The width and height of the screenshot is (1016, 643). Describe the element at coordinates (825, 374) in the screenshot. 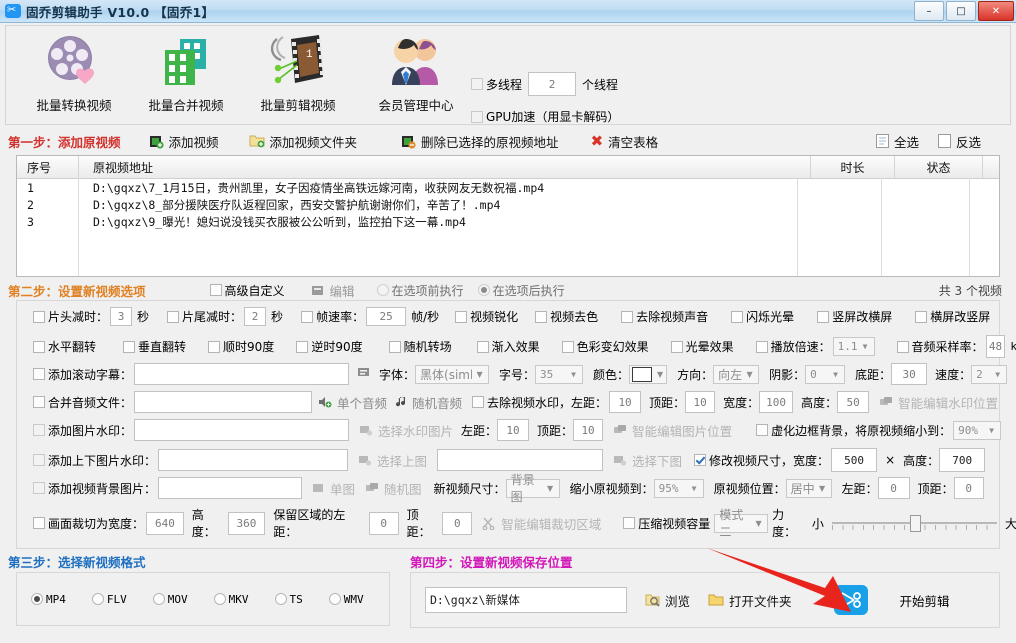

I see `shadow-select: 0 ▼` at that location.